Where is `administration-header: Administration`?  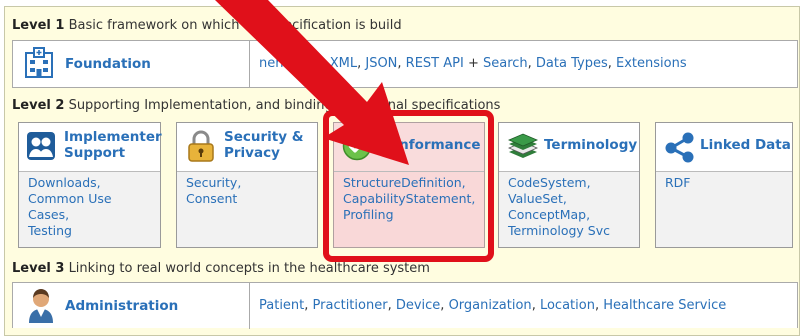 administration-header: Administration is located at coordinates (131, 306).